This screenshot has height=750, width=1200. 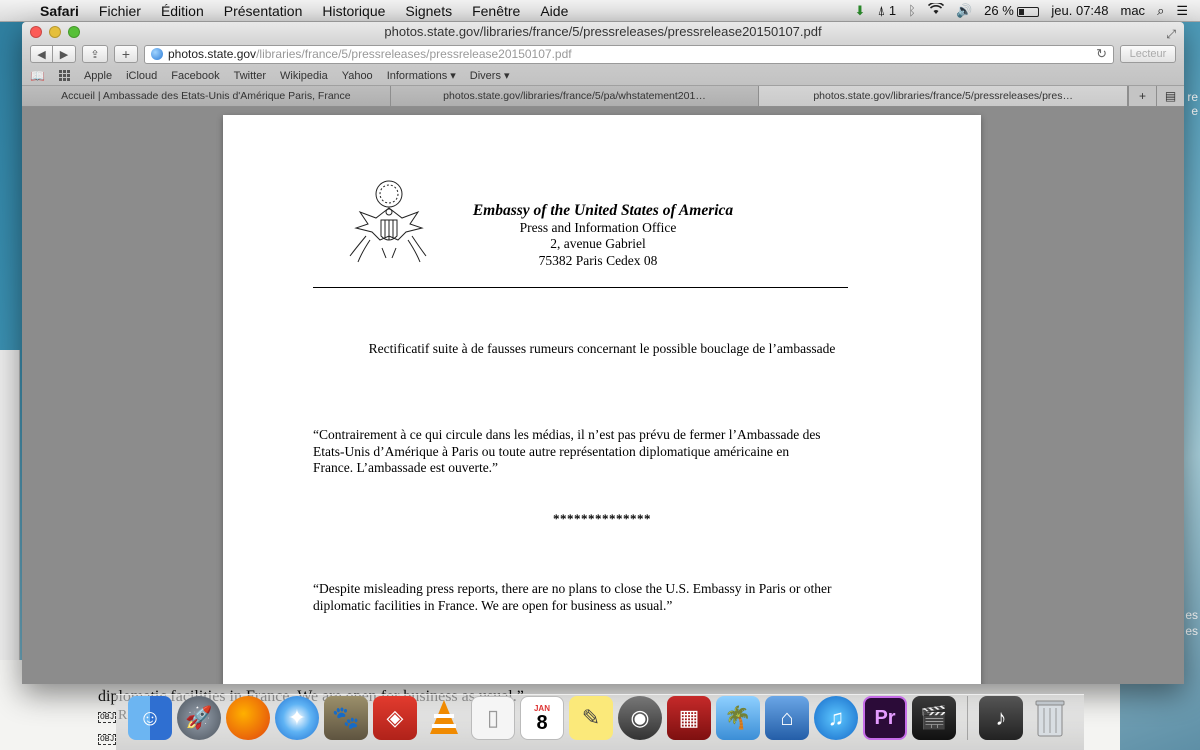 I want to click on adobe-status-item: ⍋ 1, so click(x=886, y=11).